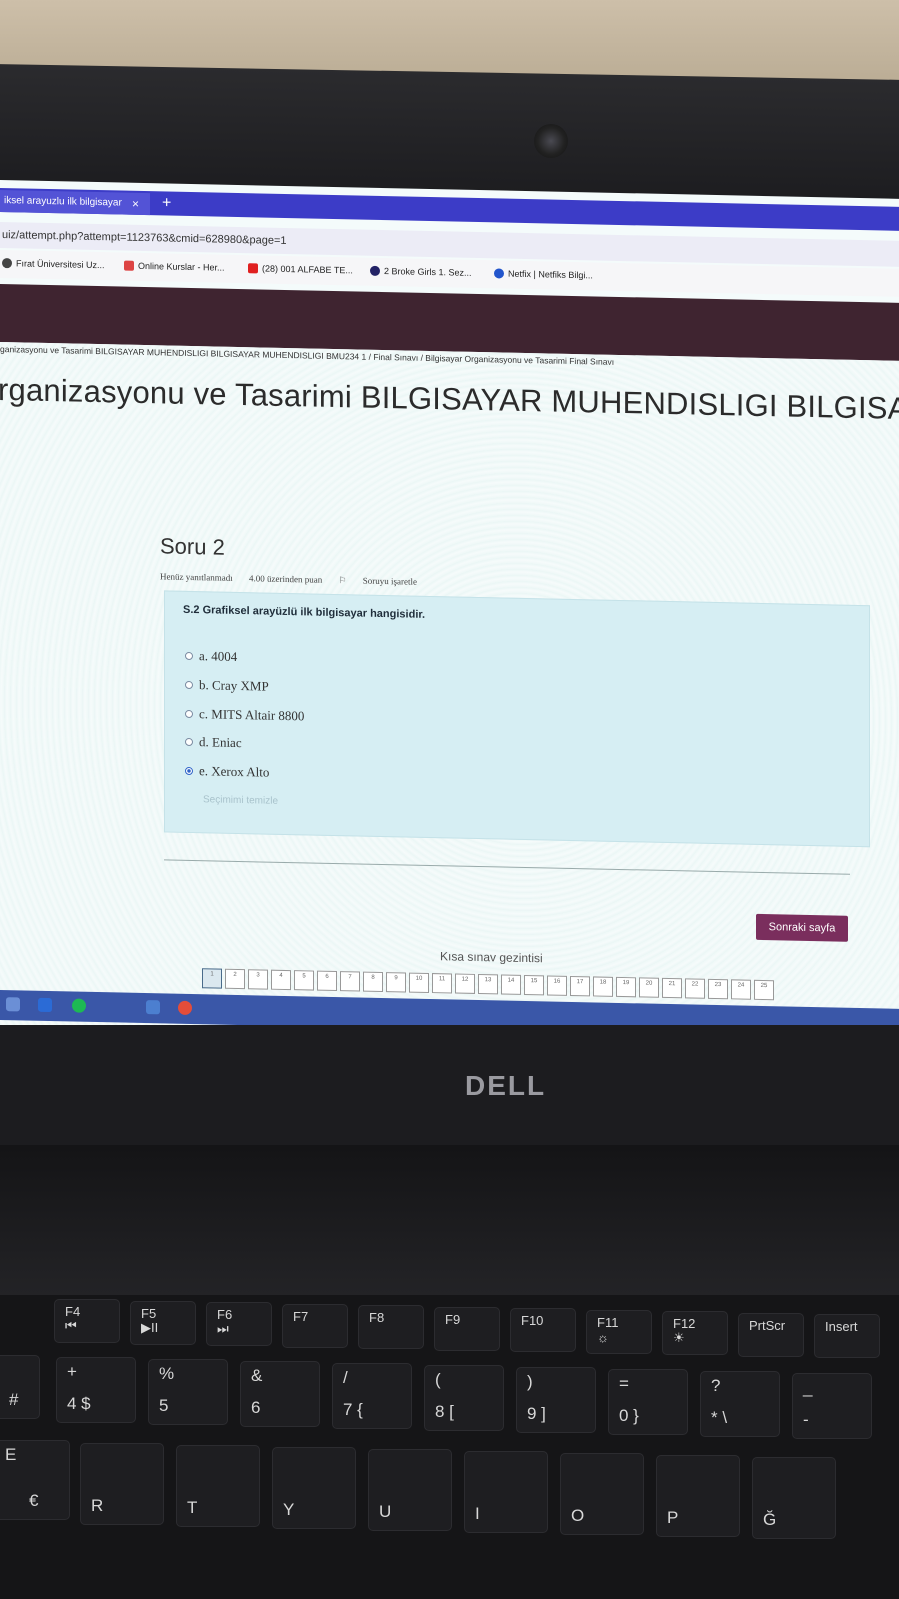 This screenshot has width=899, height=1599. What do you see at coordinates (419, 982) in the screenshot?
I see `quiz-nav-page-button: 10` at bounding box center [419, 982].